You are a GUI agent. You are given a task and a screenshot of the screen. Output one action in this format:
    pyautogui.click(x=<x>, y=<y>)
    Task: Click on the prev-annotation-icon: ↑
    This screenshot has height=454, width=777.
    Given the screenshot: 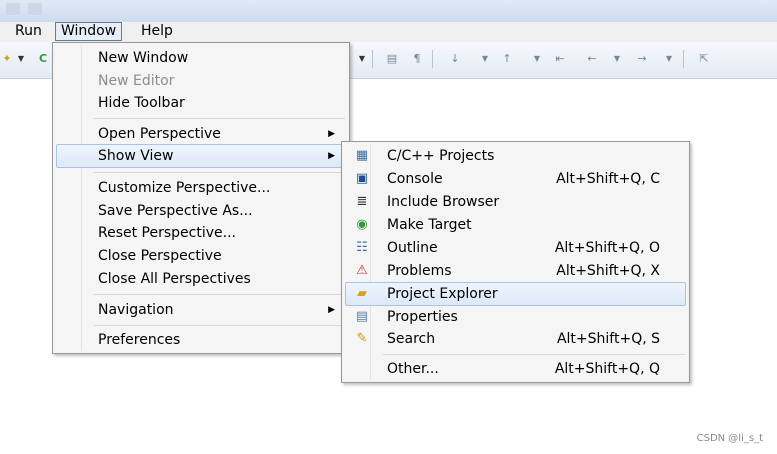 What is the action you would take?
    pyautogui.click(x=507, y=58)
    